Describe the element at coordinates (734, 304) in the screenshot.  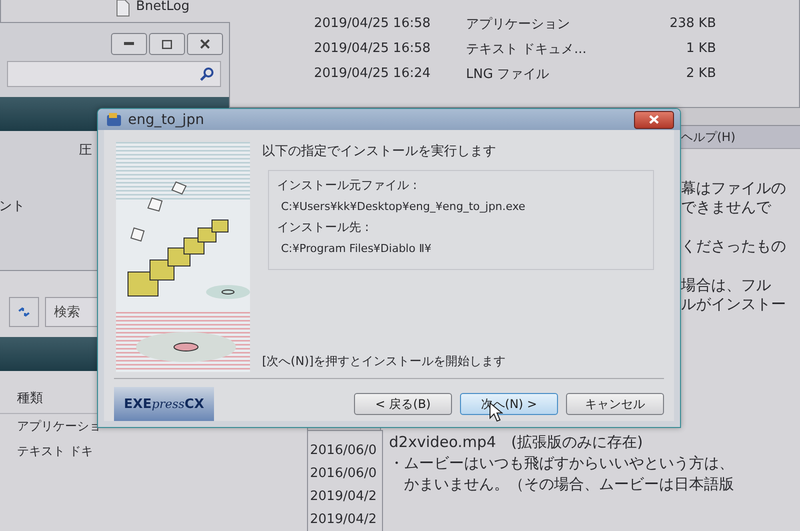
I see `text-line: ルがインストー` at that location.